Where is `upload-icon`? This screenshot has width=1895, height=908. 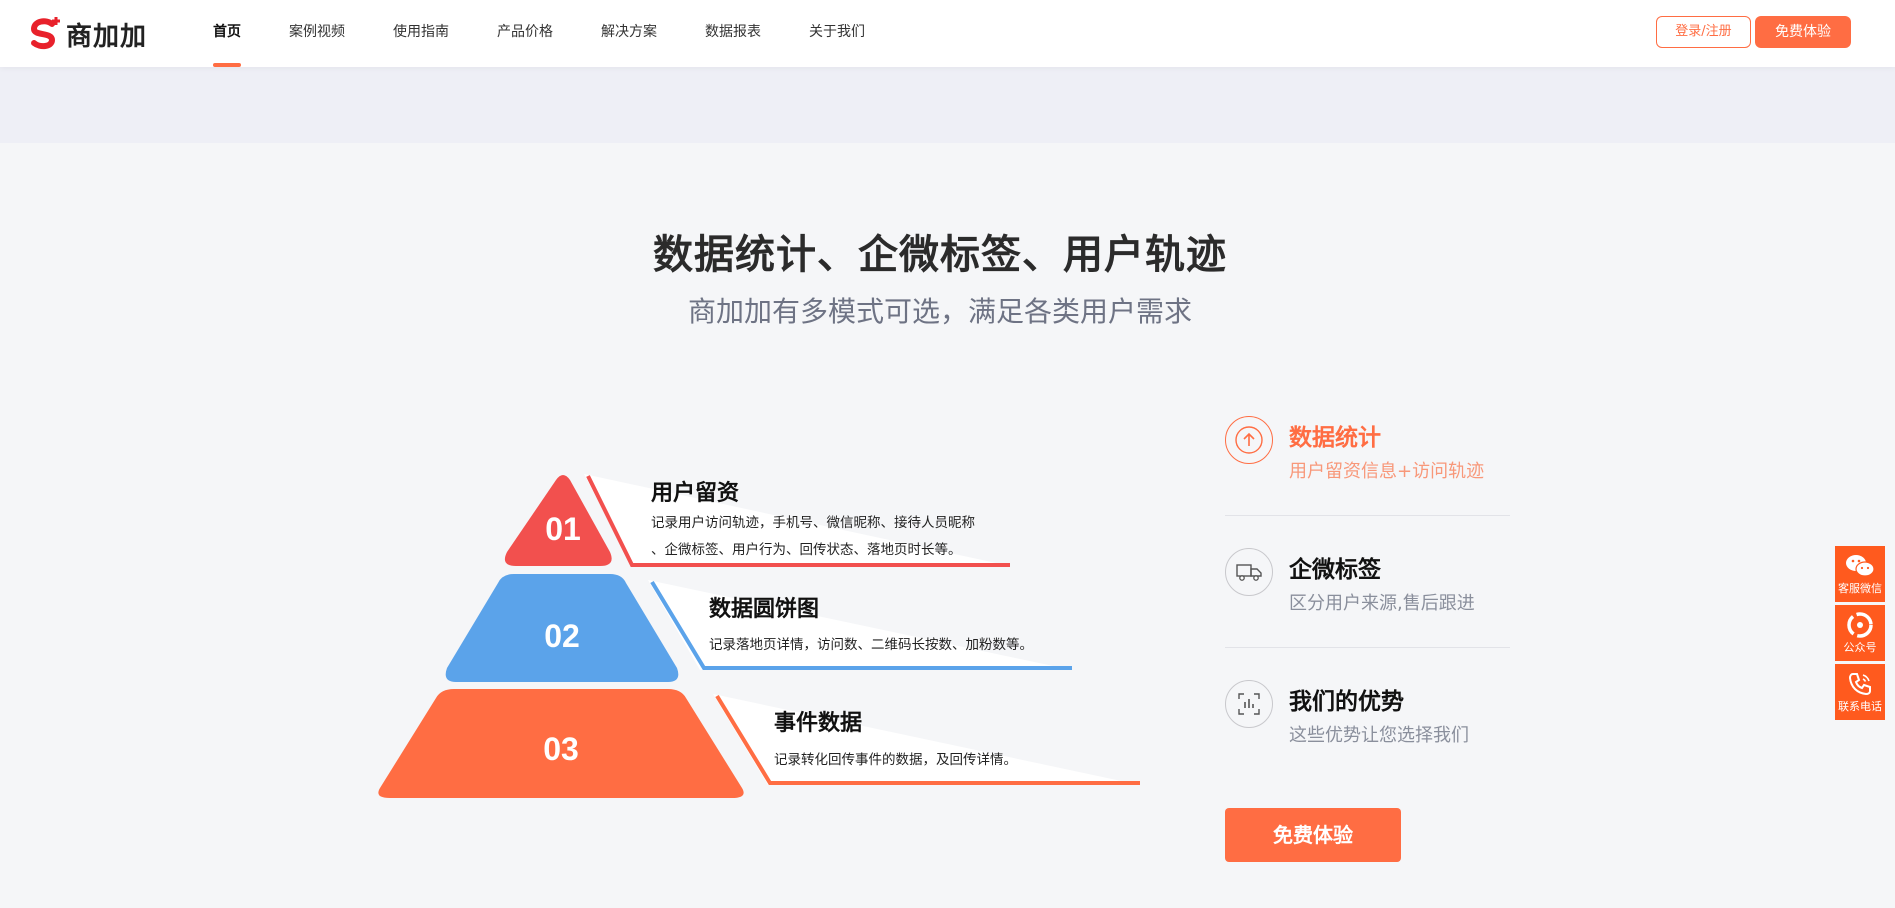
upload-icon is located at coordinates (1249, 440).